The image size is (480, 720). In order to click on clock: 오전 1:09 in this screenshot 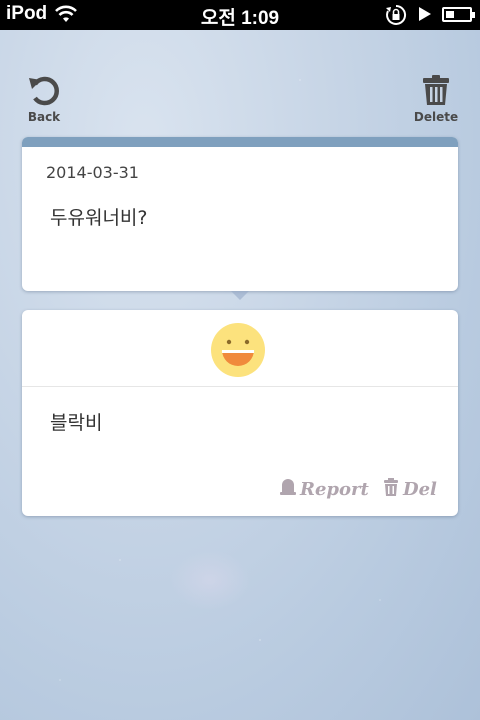, I will do `click(240, 18)`.